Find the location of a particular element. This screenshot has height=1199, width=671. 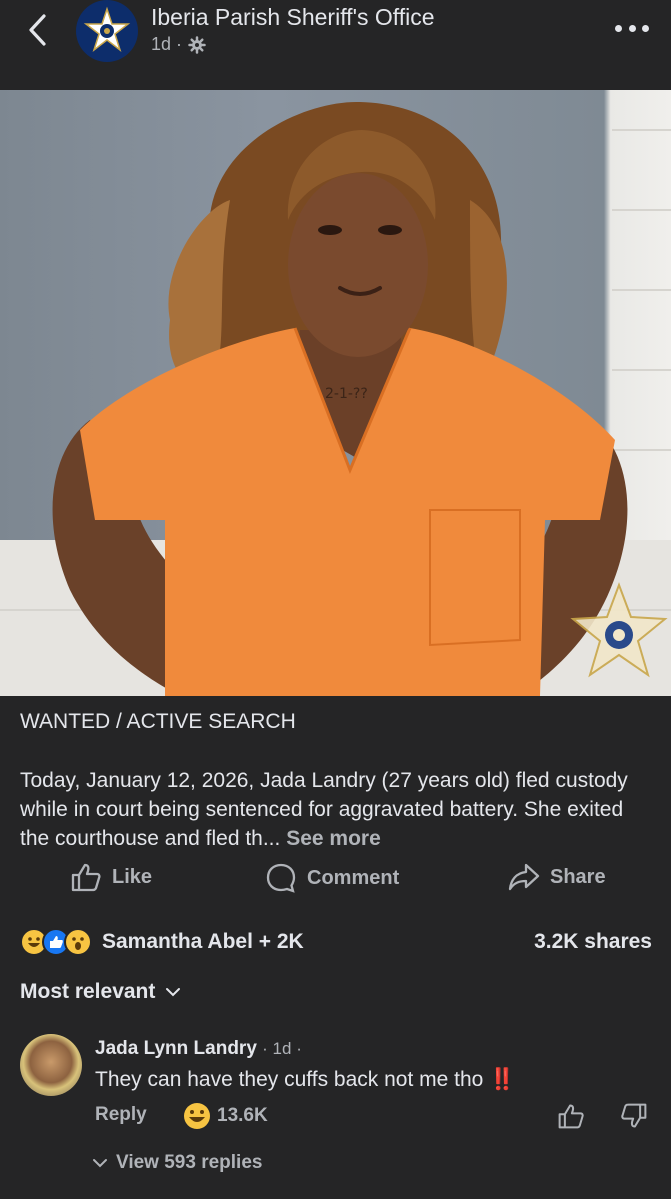

gear-icon is located at coordinates (197, 44).